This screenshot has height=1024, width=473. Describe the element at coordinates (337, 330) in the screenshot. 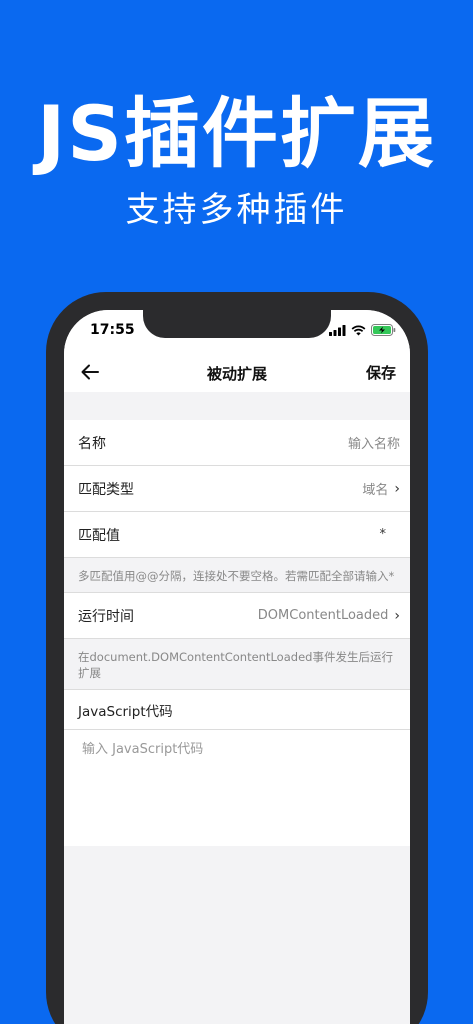

I see `signal-icon` at that location.